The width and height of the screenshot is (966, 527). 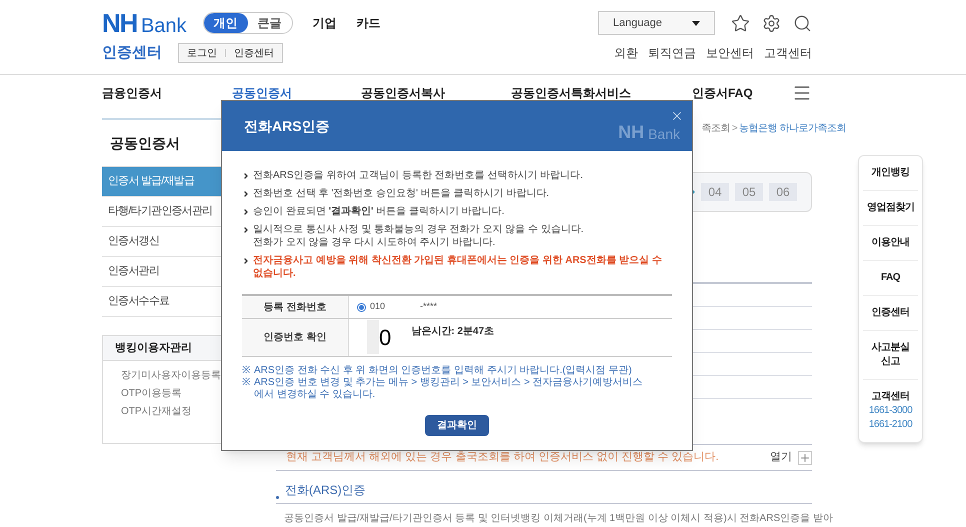 What do you see at coordinates (254, 53) in the screenshot?
I see `sub-link: 인증센터` at bounding box center [254, 53].